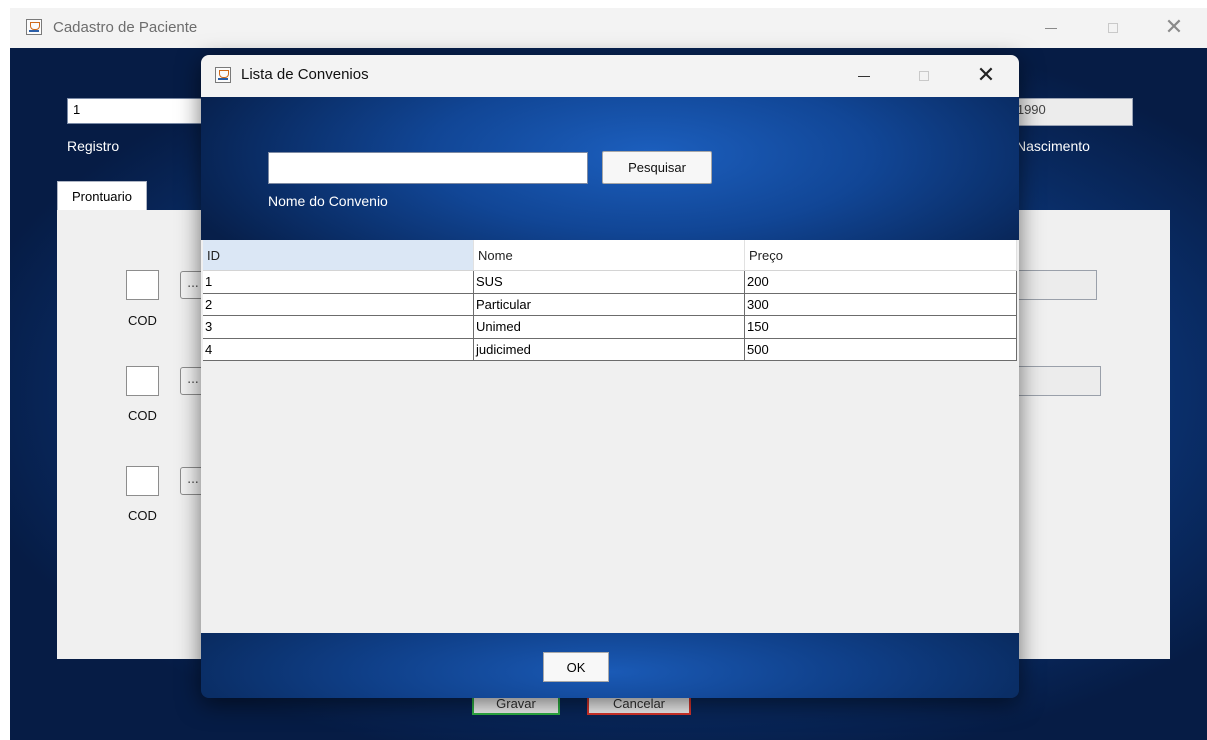 Image resolution: width=1207 pixels, height=740 pixels. I want to click on dialog-minimize-button, so click(864, 76).